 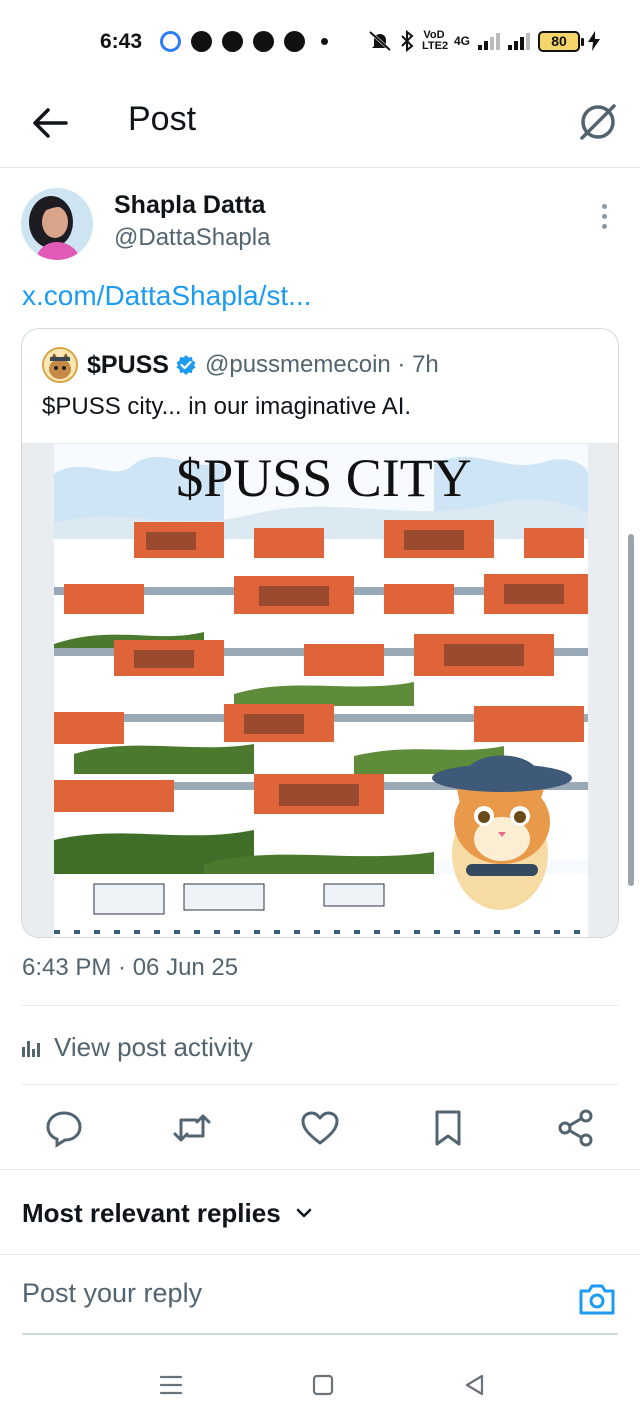 What do you see at coordinates (151, 1212) in the screenshot?
I see `replies-sort-label: Most relevant replies` at bounding box center [151, 1212].